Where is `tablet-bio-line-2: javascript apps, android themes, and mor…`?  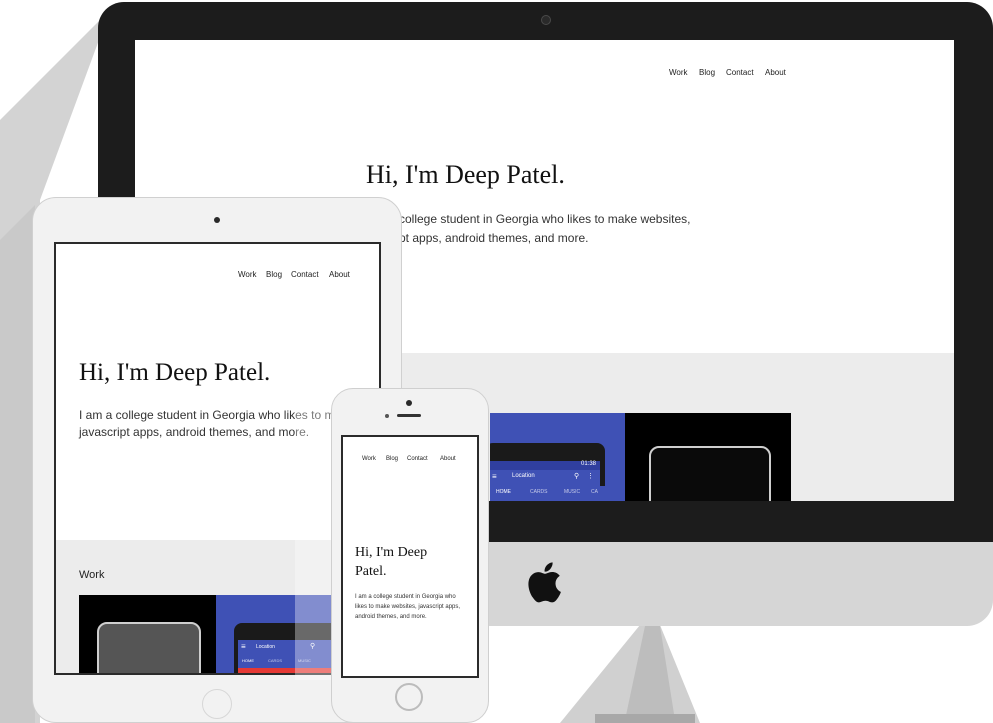 tablet-bio-line-2: javascript apps, android themes, and mor… is located at coordinates (194, 432).